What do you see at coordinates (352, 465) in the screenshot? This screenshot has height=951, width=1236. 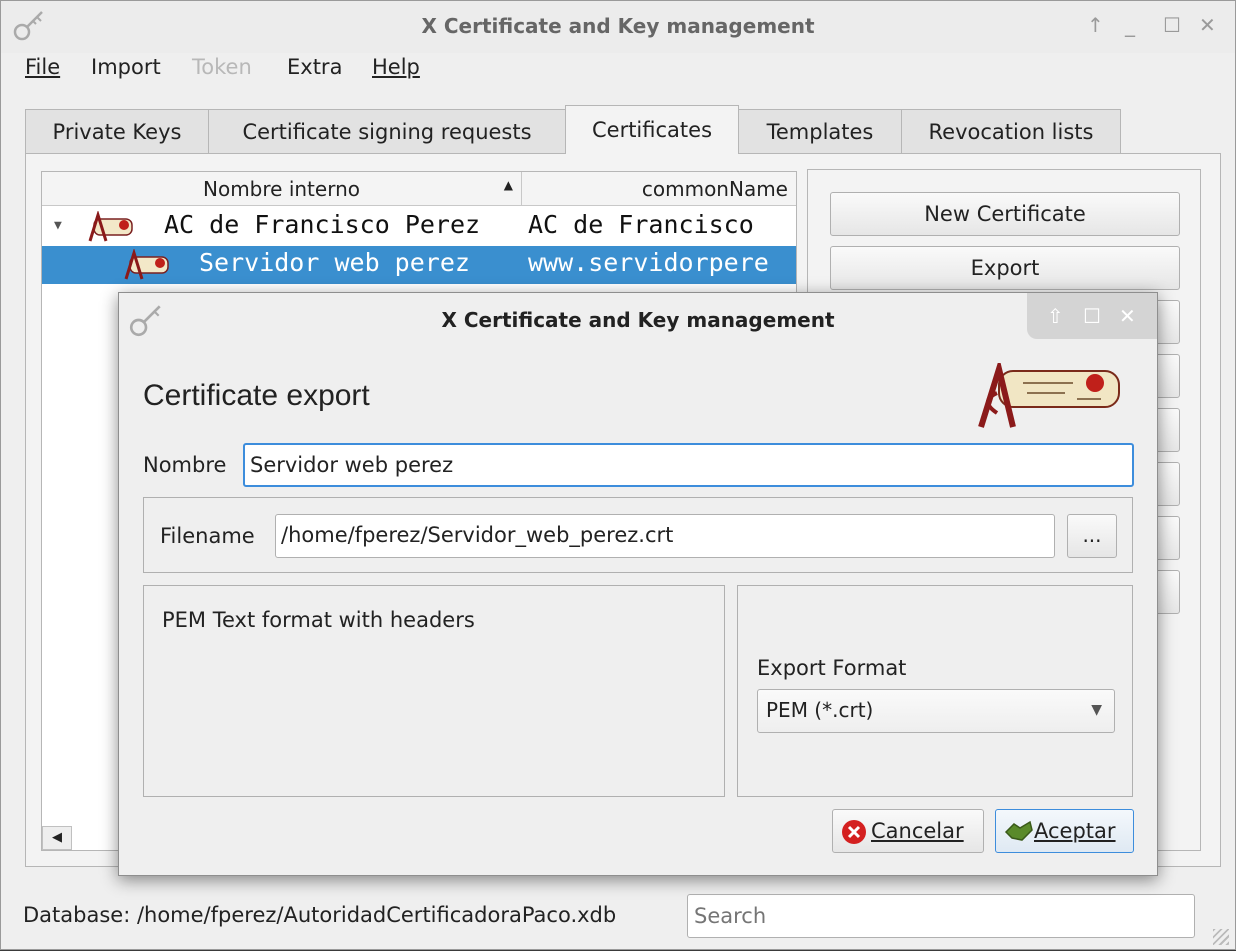 I see `name-input-value: Servidor web perez` at bounding box center [352, 465].